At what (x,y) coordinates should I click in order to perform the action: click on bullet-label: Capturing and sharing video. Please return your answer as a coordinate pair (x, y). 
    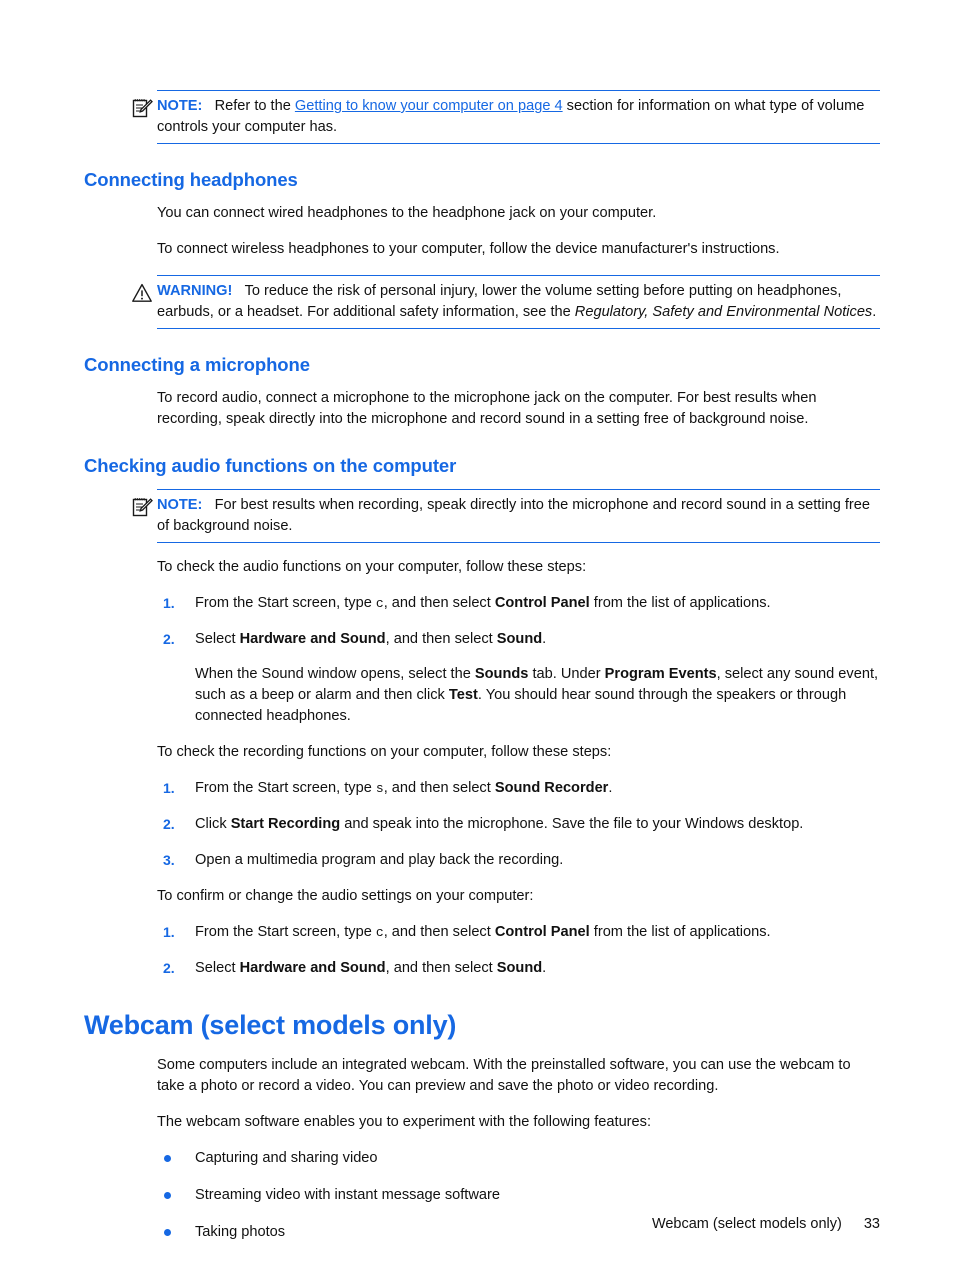
    Looking at the image, I should click on (286, 1158).